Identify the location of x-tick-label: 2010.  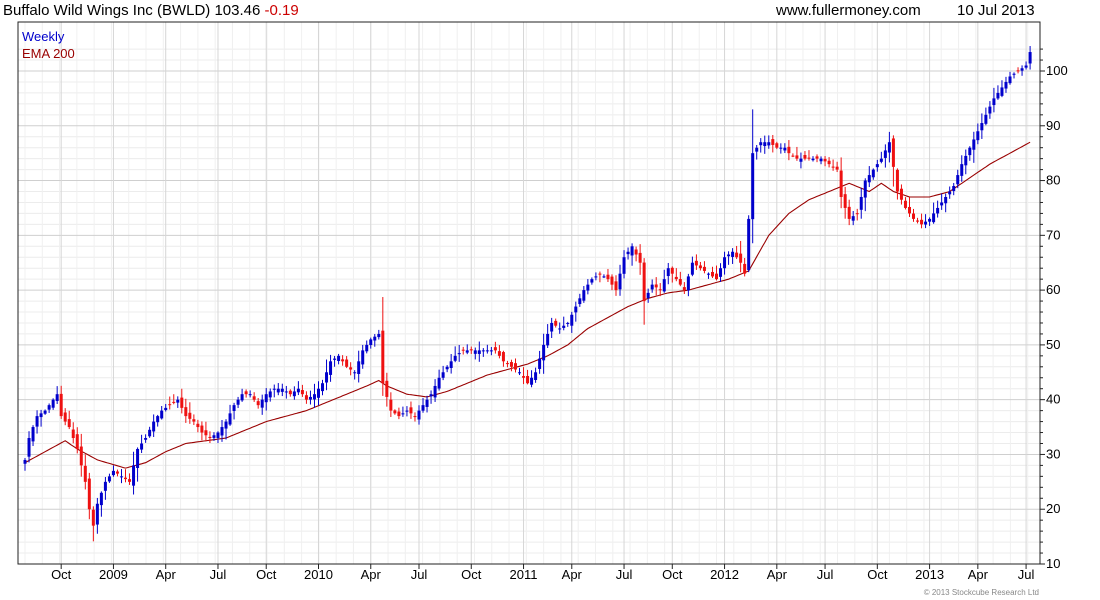
(318, 574).